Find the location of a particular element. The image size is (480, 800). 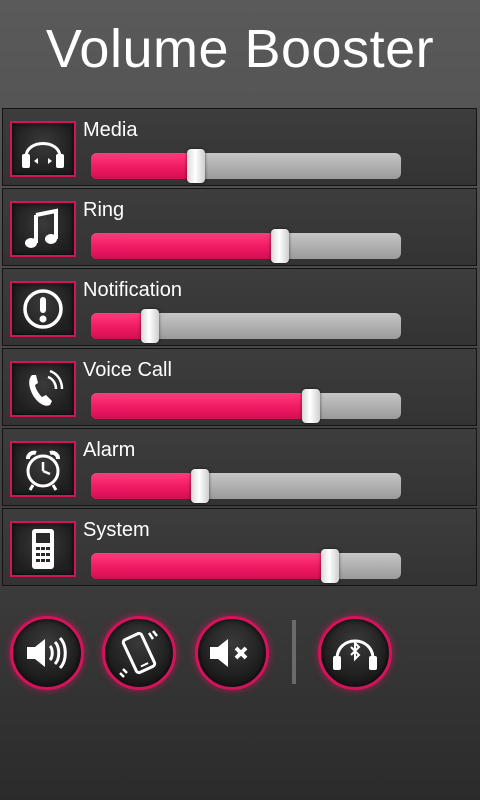

profile-bar is located at coordinates (240, 657).